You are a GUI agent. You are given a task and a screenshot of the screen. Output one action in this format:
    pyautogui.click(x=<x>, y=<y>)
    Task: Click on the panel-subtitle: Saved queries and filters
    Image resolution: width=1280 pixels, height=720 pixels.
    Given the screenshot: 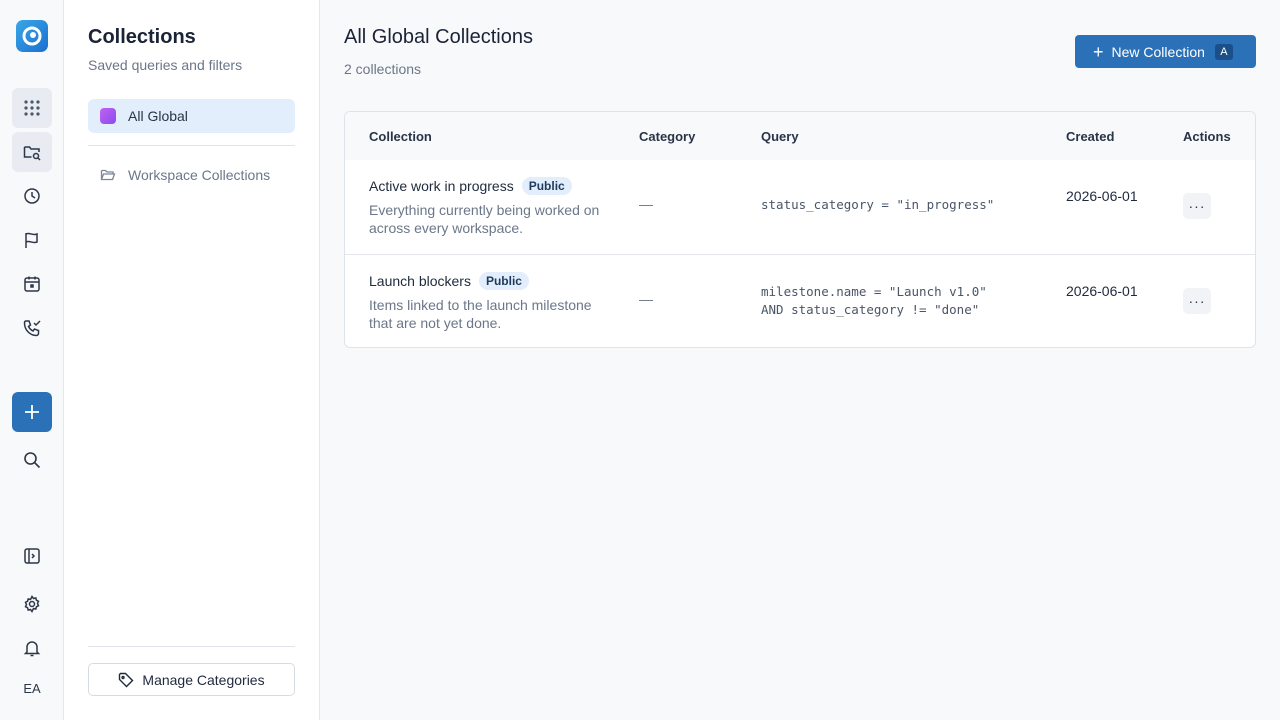 What is the action you would take?
    pyautogui.click(x=165, y=65)
    